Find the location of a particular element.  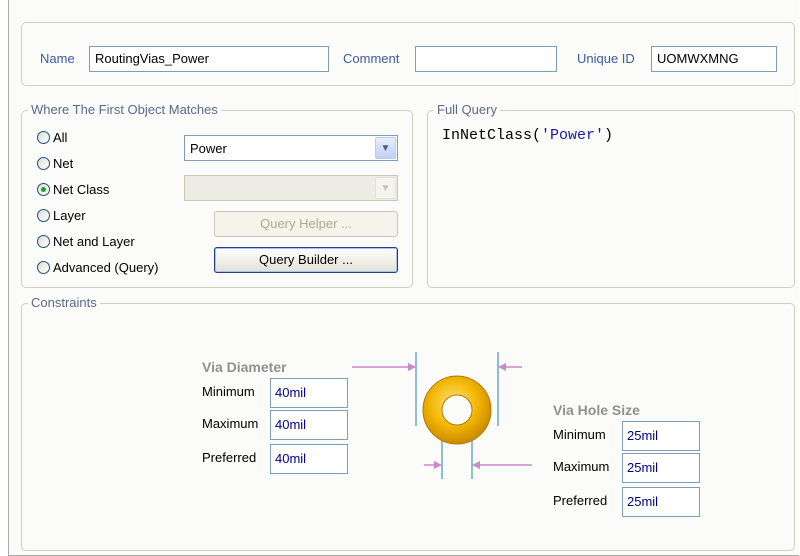

via-hole is located at coordinates (457, 410).